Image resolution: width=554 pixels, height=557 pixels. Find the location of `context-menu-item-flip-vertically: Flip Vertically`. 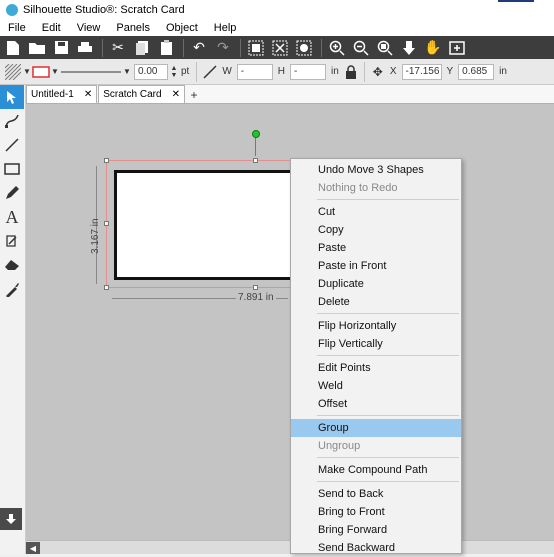

context-menu-item-flip-vertically: Flip Vertically is located at coordinates (376, 344).